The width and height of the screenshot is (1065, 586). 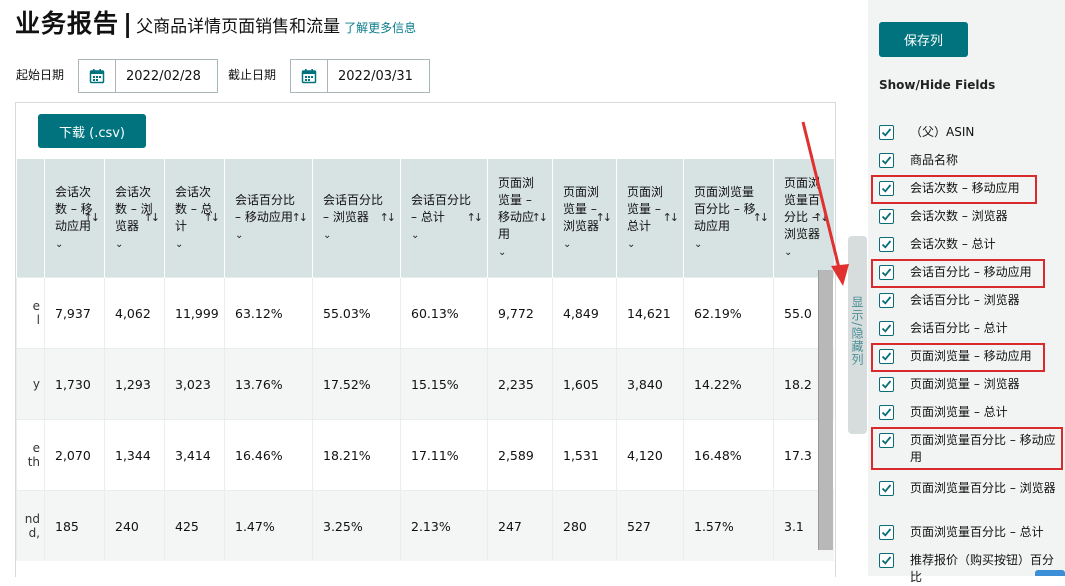 What do you see at coordinates (969, 217) in the screenshot?
I see `field-option: 会话次数 – 浏览器` at bounding box center [969, 217].